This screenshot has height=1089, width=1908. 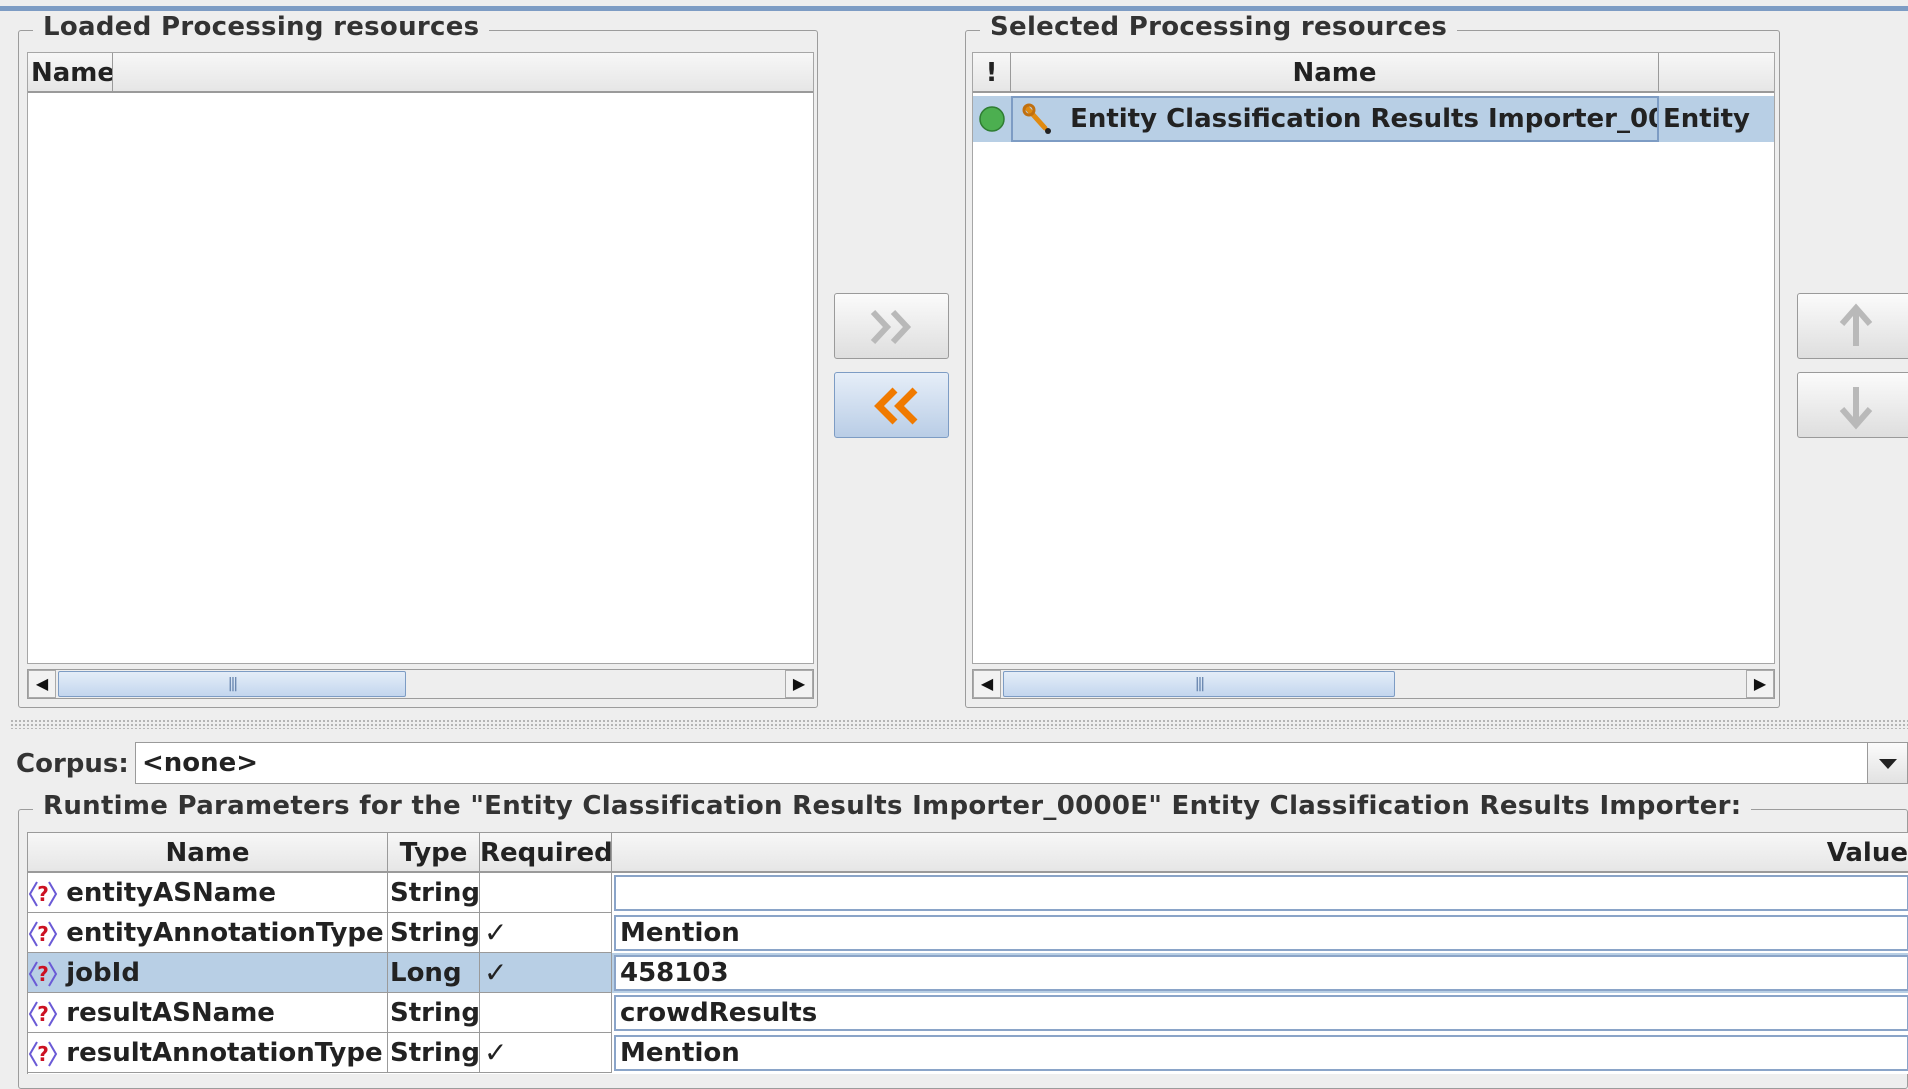 I want to click on table-row-selected: ? jobId Long ✓ 458103, so click(x=968, y=973).